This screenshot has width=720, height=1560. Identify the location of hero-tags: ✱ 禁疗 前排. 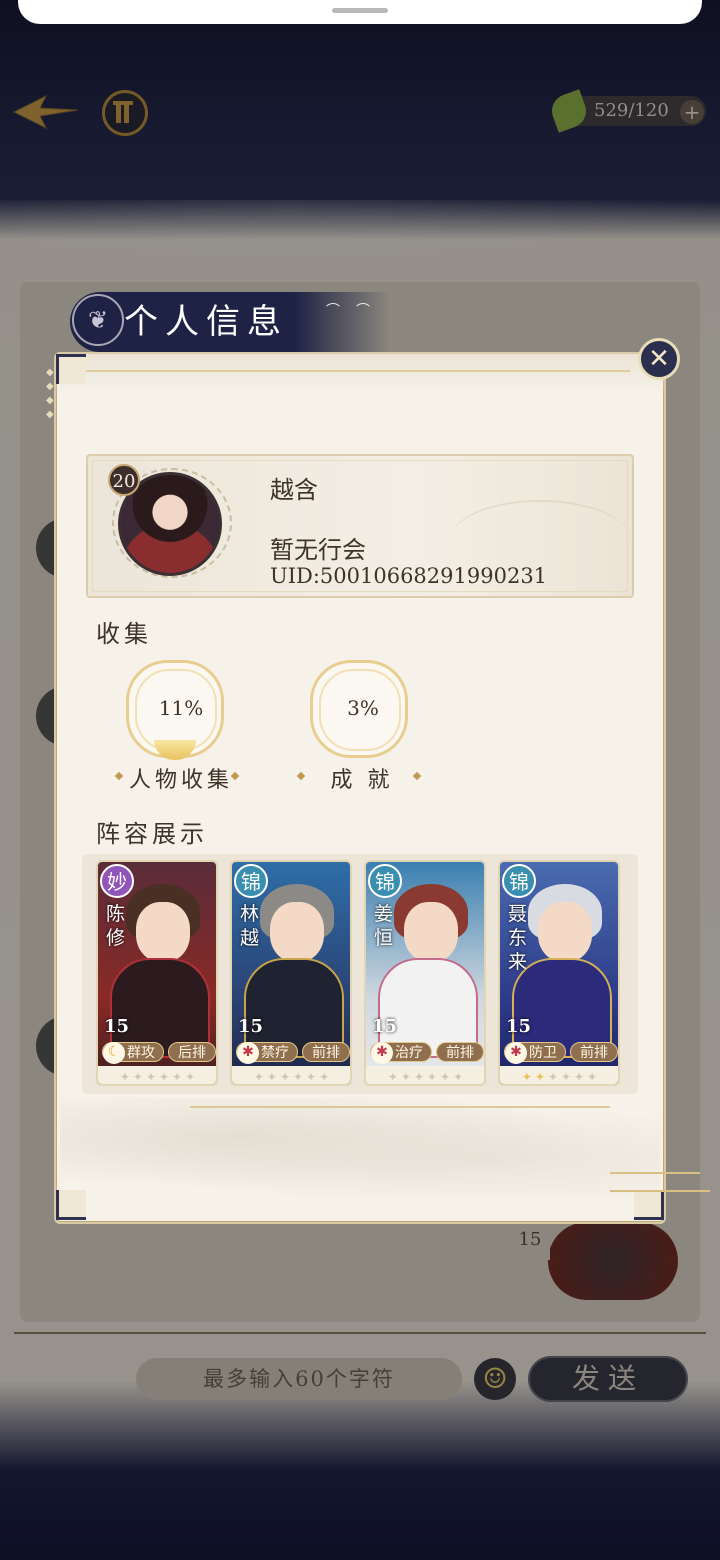
(293, 1053).